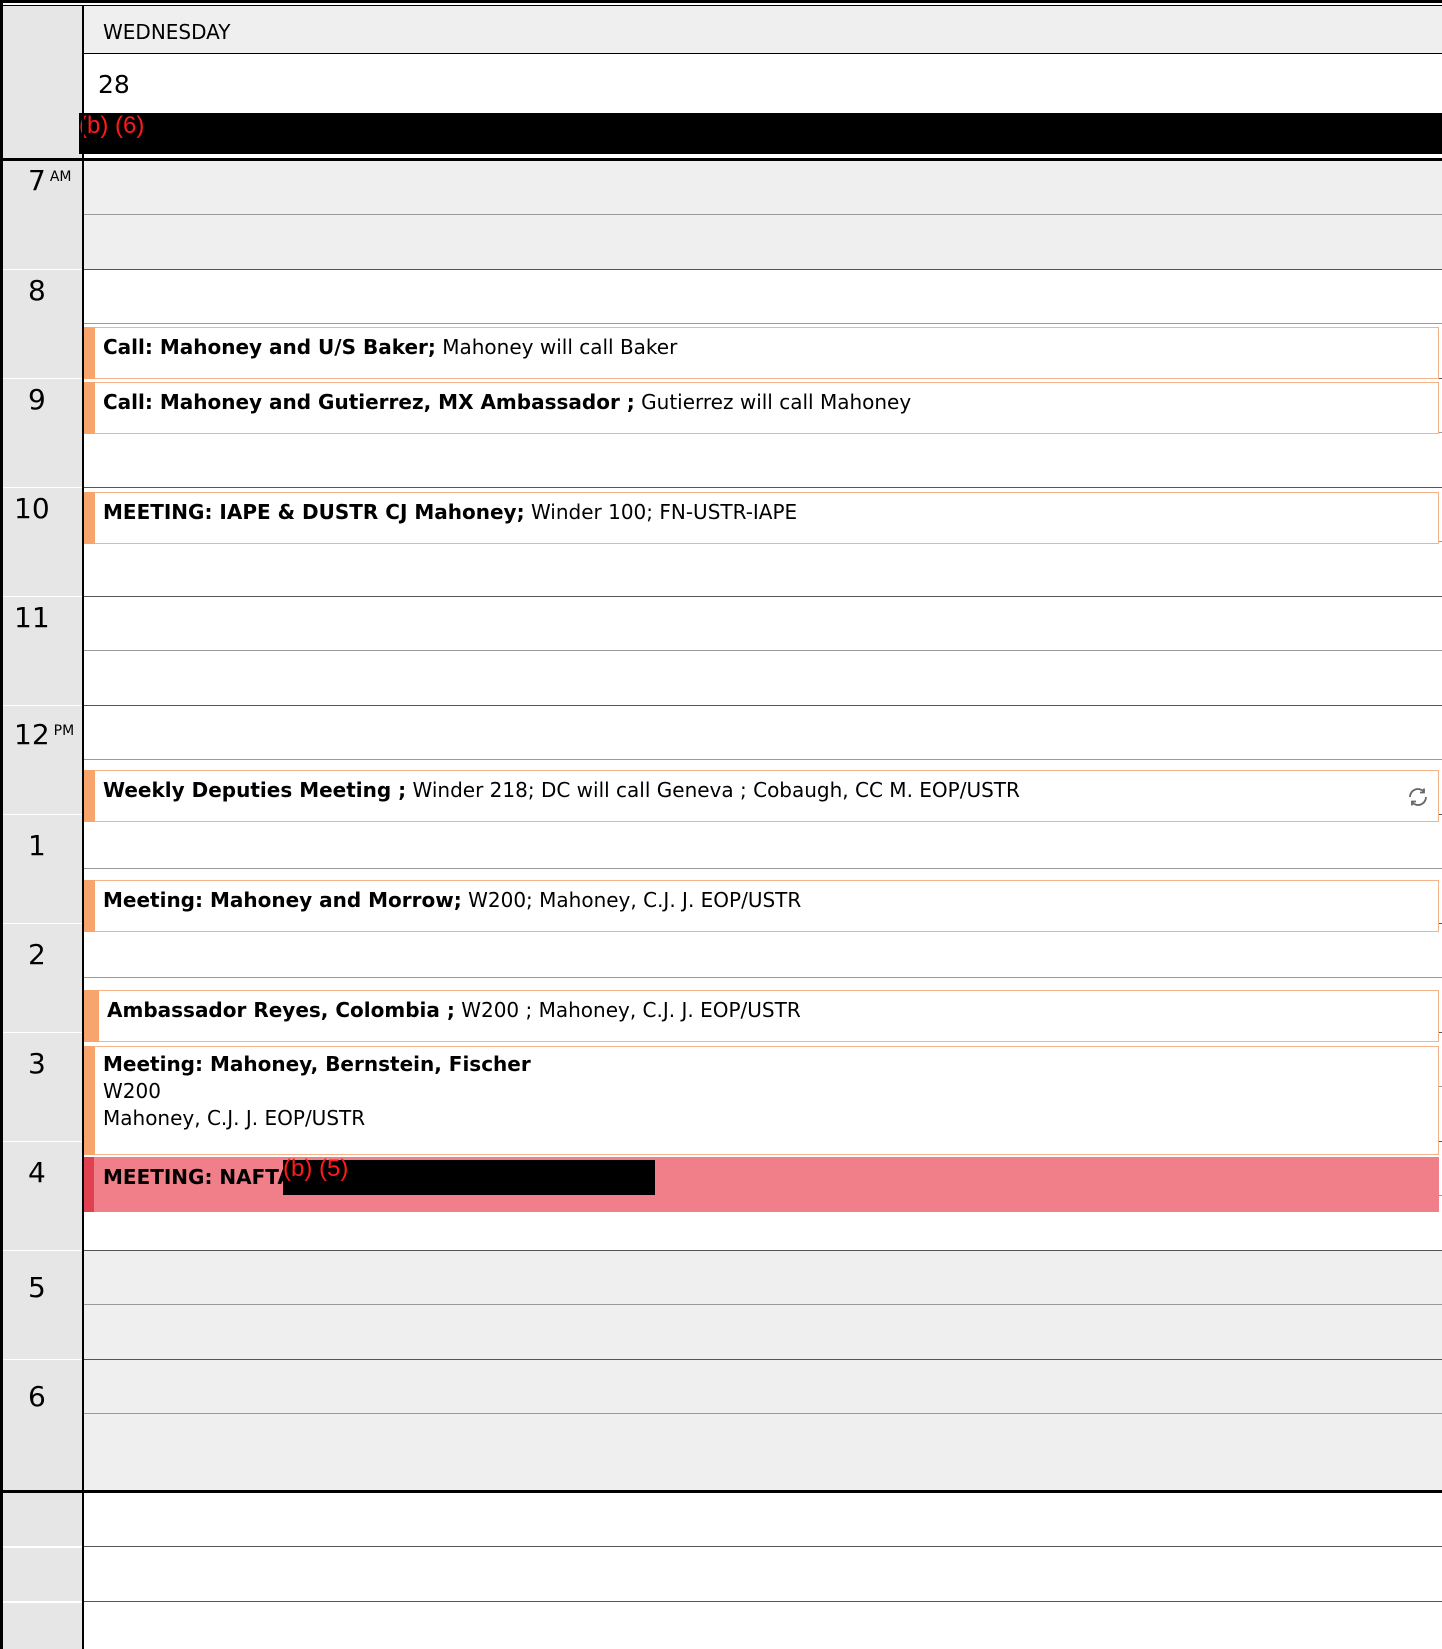 This screenshot has height=1649, width=1442. What do you see at coordinates (282, 900) in the screenshot?
I see `event-title: Meeting: Mahoney and Morrow;` at bounding box center [282, 900].